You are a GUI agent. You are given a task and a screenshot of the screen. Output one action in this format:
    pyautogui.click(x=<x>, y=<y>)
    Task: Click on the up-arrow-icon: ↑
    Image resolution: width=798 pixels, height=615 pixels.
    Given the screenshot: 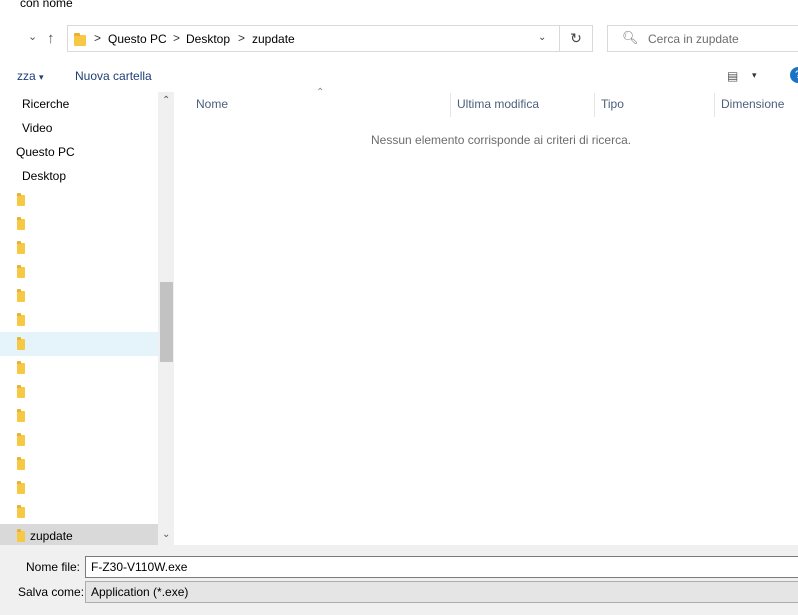 What is the action you would take?
    pyautogui.click(x=51, y=38)
    